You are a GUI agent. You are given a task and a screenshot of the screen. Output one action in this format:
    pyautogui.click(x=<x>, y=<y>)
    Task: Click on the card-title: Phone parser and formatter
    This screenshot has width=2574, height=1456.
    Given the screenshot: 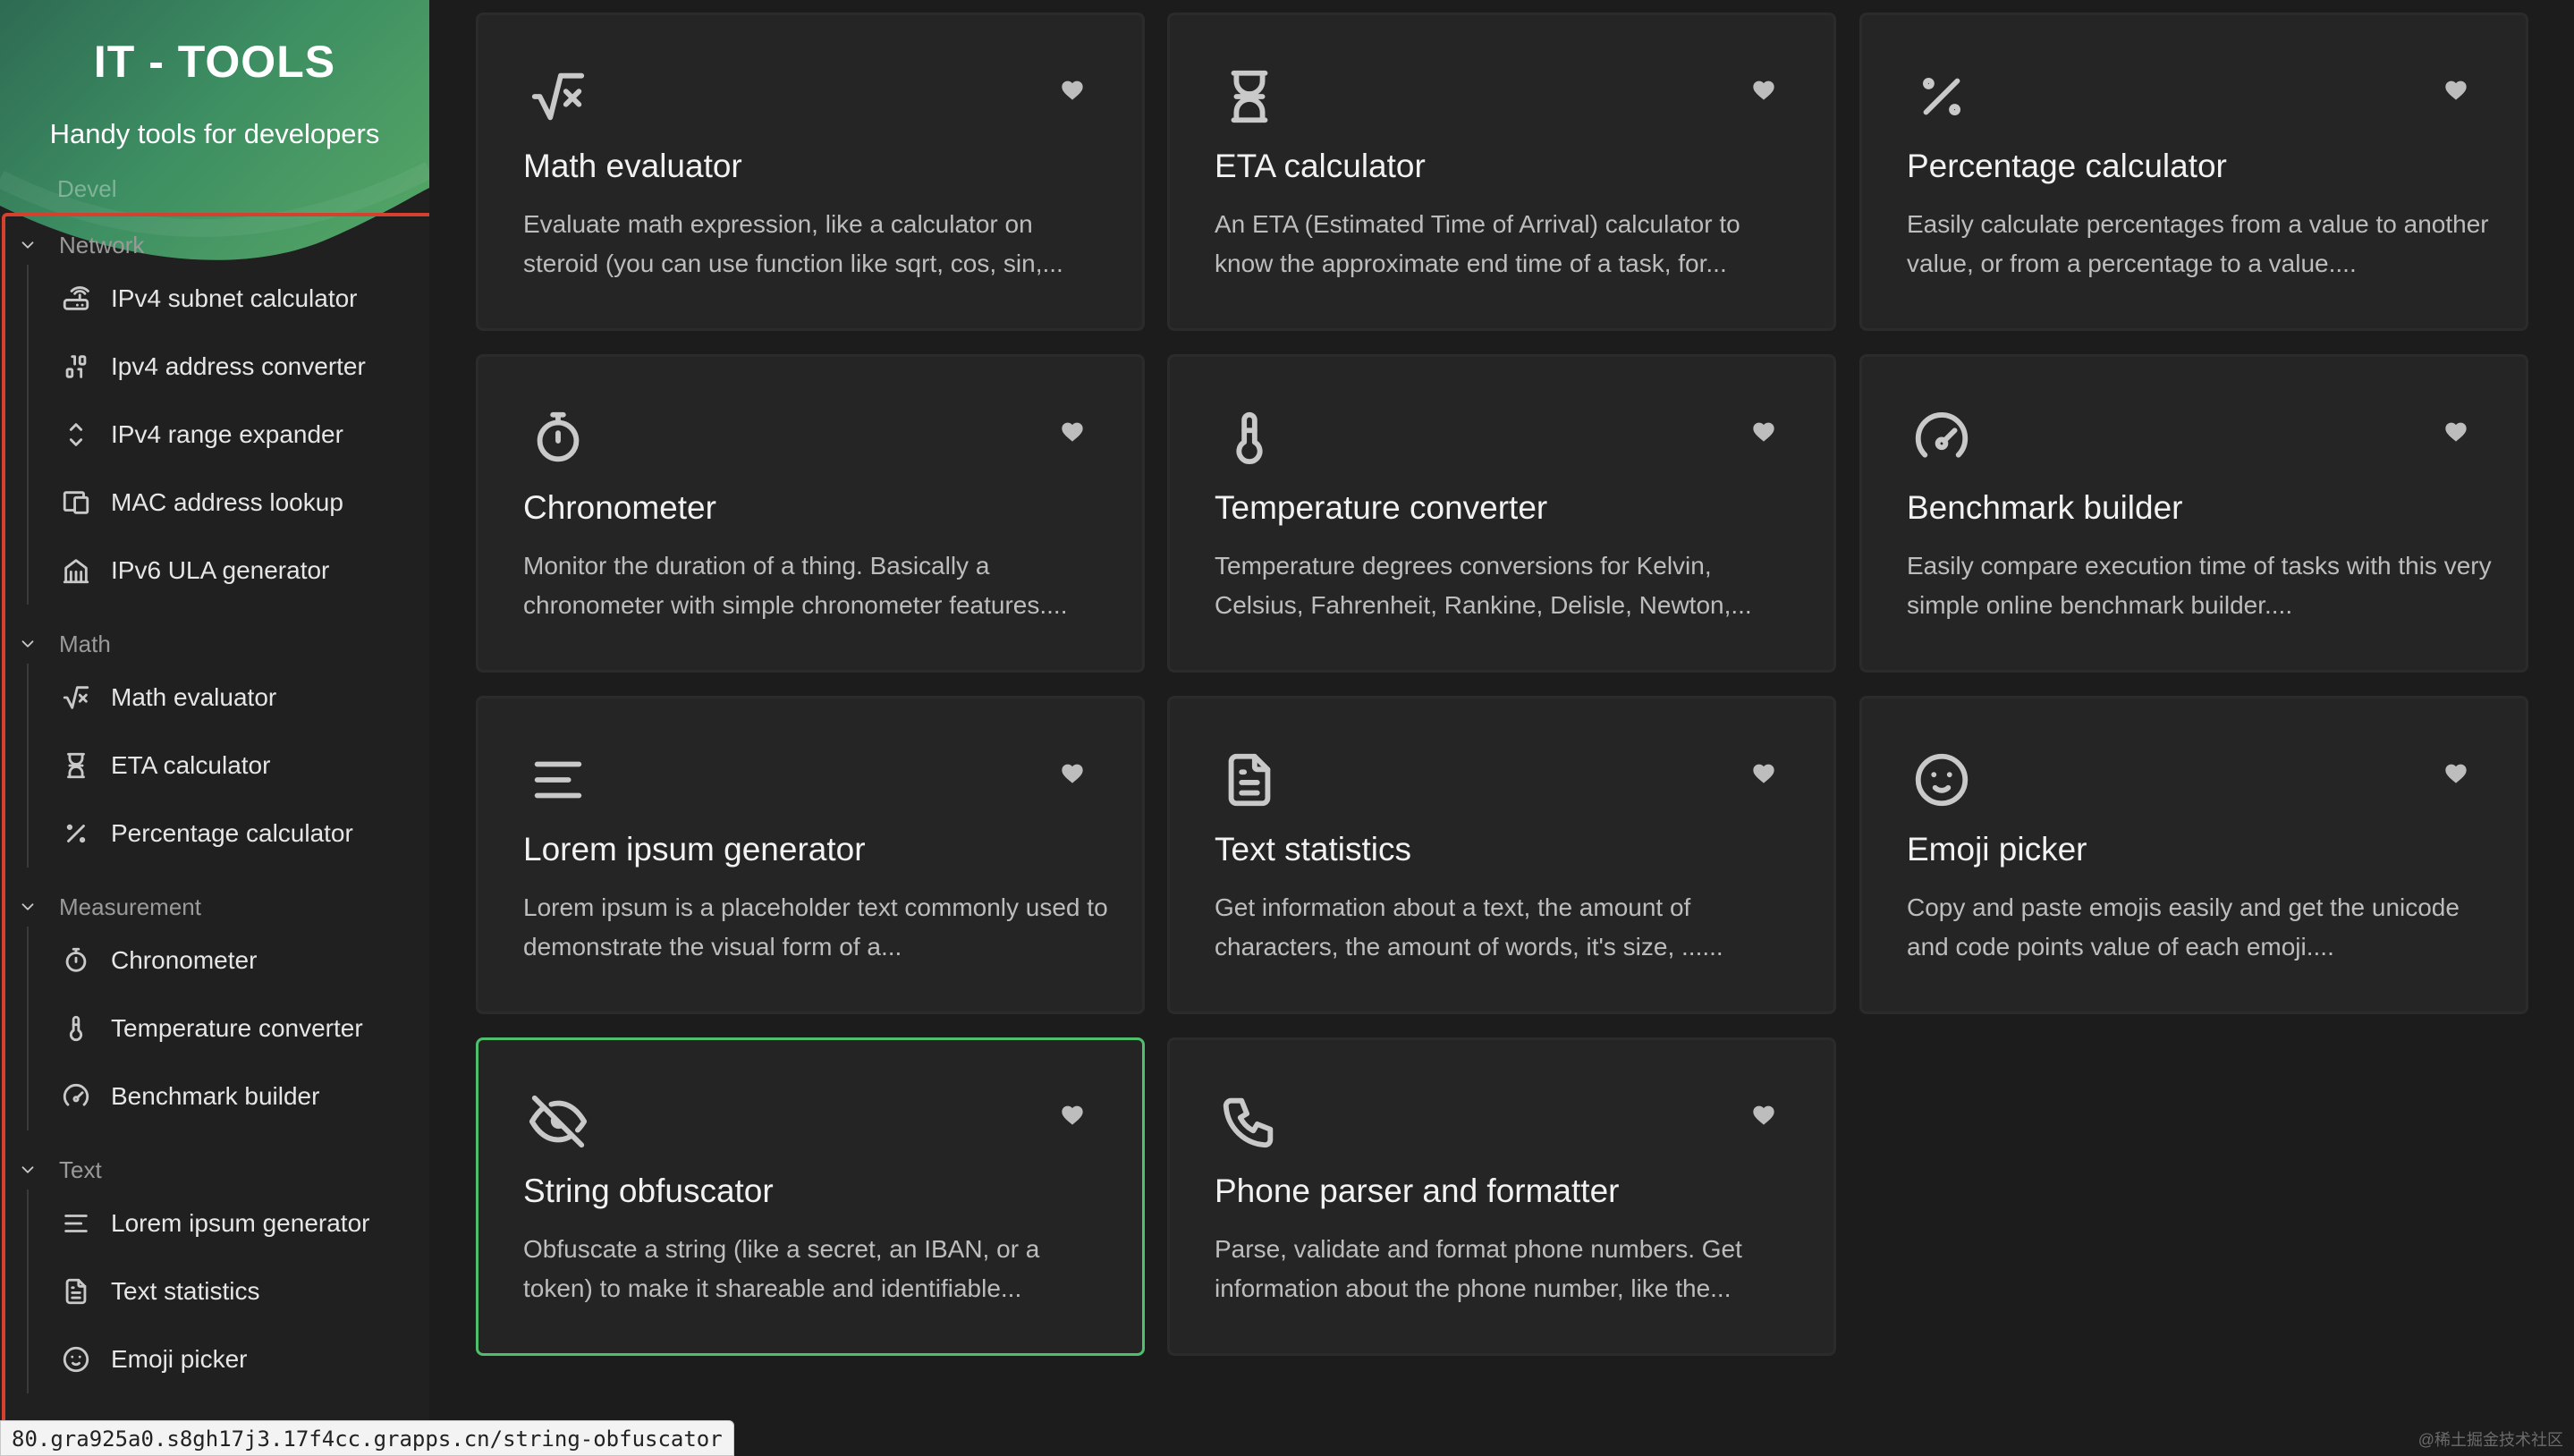 What is the action you would take?
    pyautogui.click(x=1417, y=1190)
    